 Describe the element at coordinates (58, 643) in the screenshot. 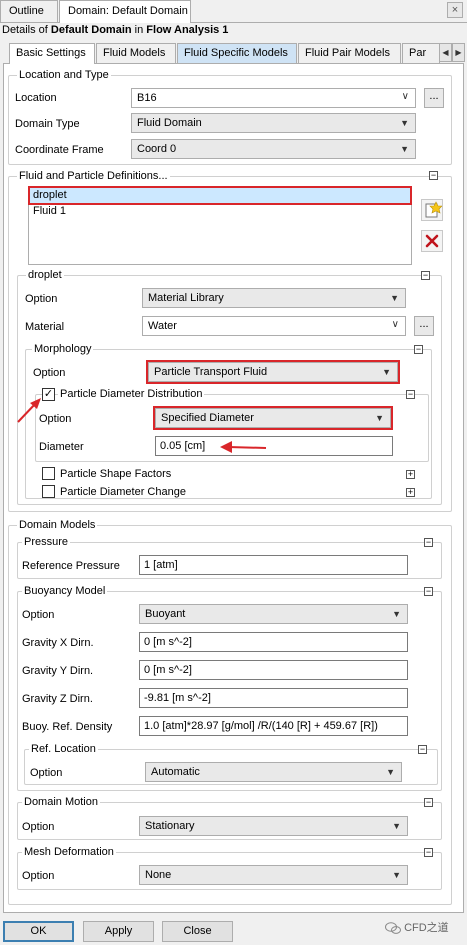

I see `gravity-x-label: Gravity X Dirn.` at that location.